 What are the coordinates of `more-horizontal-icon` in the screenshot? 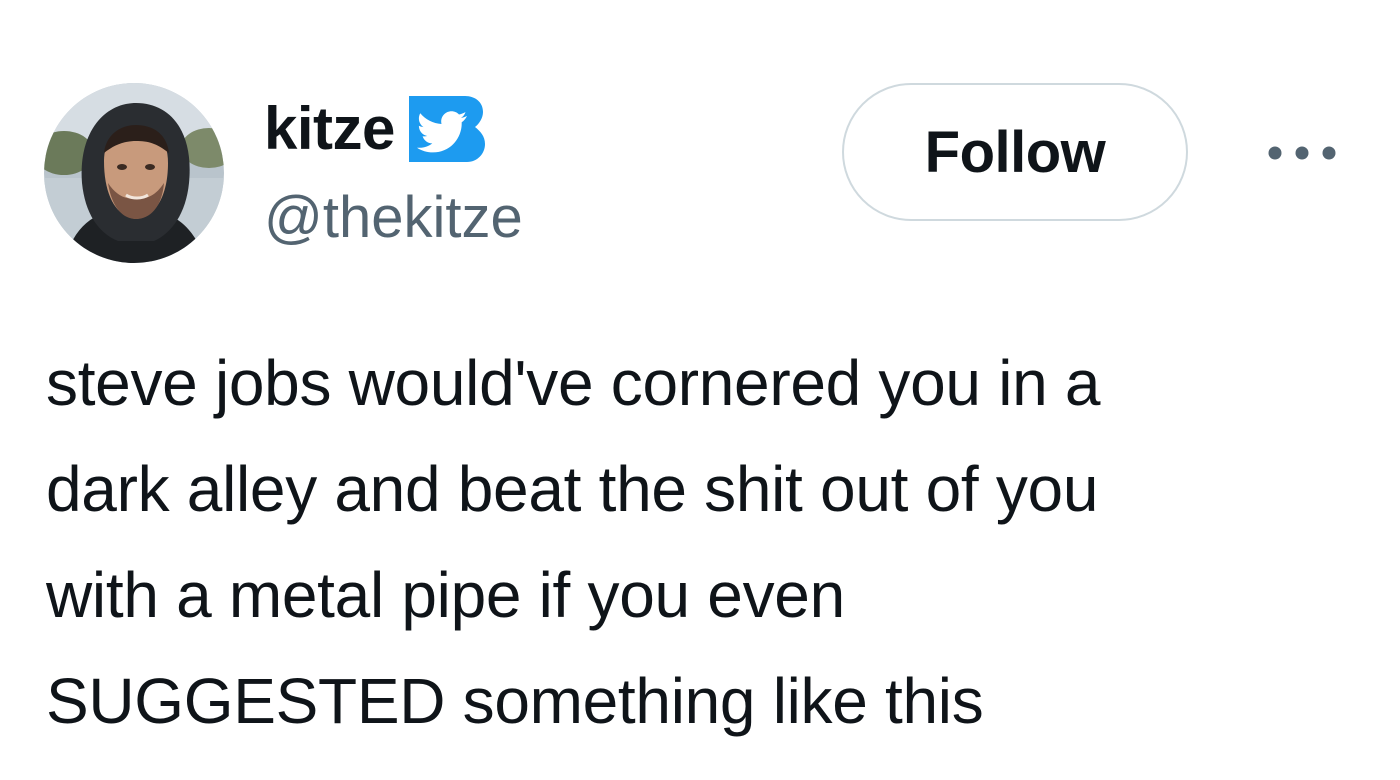 It's located at (1302, 153).